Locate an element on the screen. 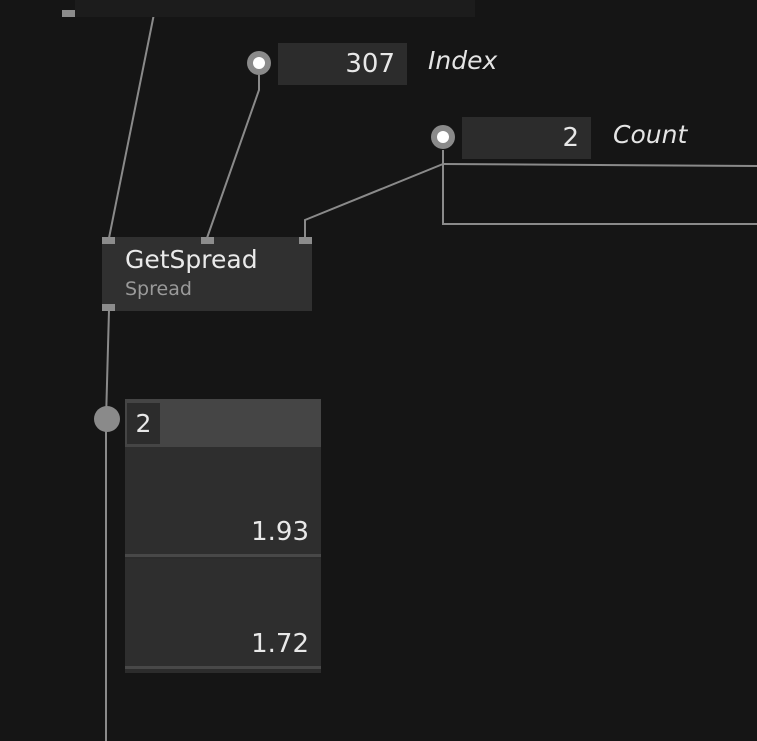  slice-value: 1.93 is located at coordinates (280, 532).